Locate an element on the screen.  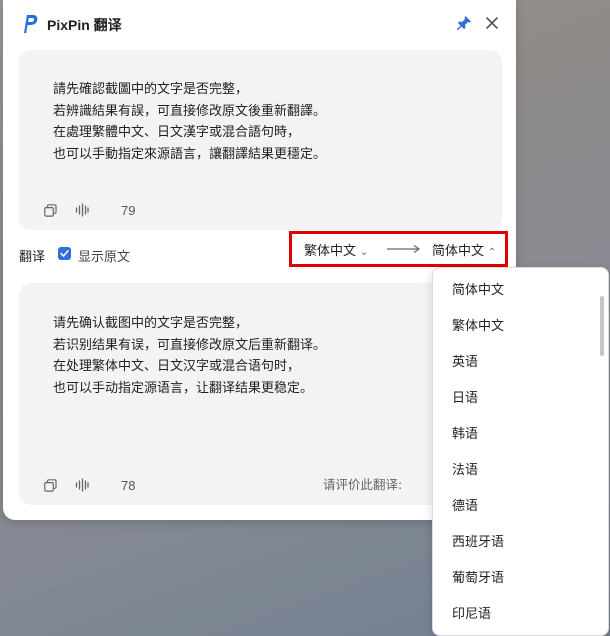
source-line: 也可以手動指定來源語言，讓翻譯結果更穩定。 is located at coordinates (190, 154).